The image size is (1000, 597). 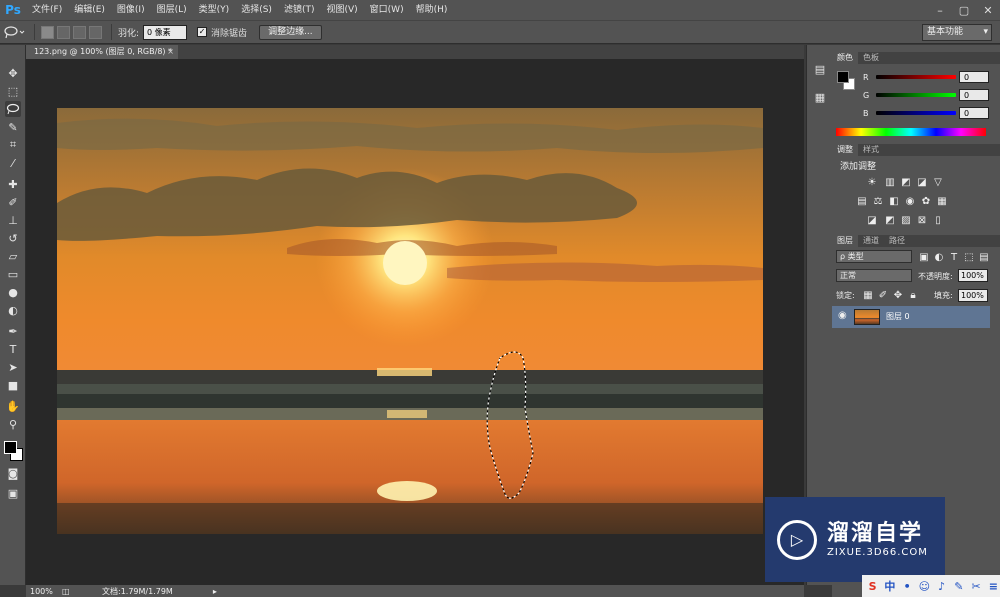 What do you see at coordinates (974, 95) in the screenshot?
I see `slider-g-value: 0` at bounding box center [974, 95].